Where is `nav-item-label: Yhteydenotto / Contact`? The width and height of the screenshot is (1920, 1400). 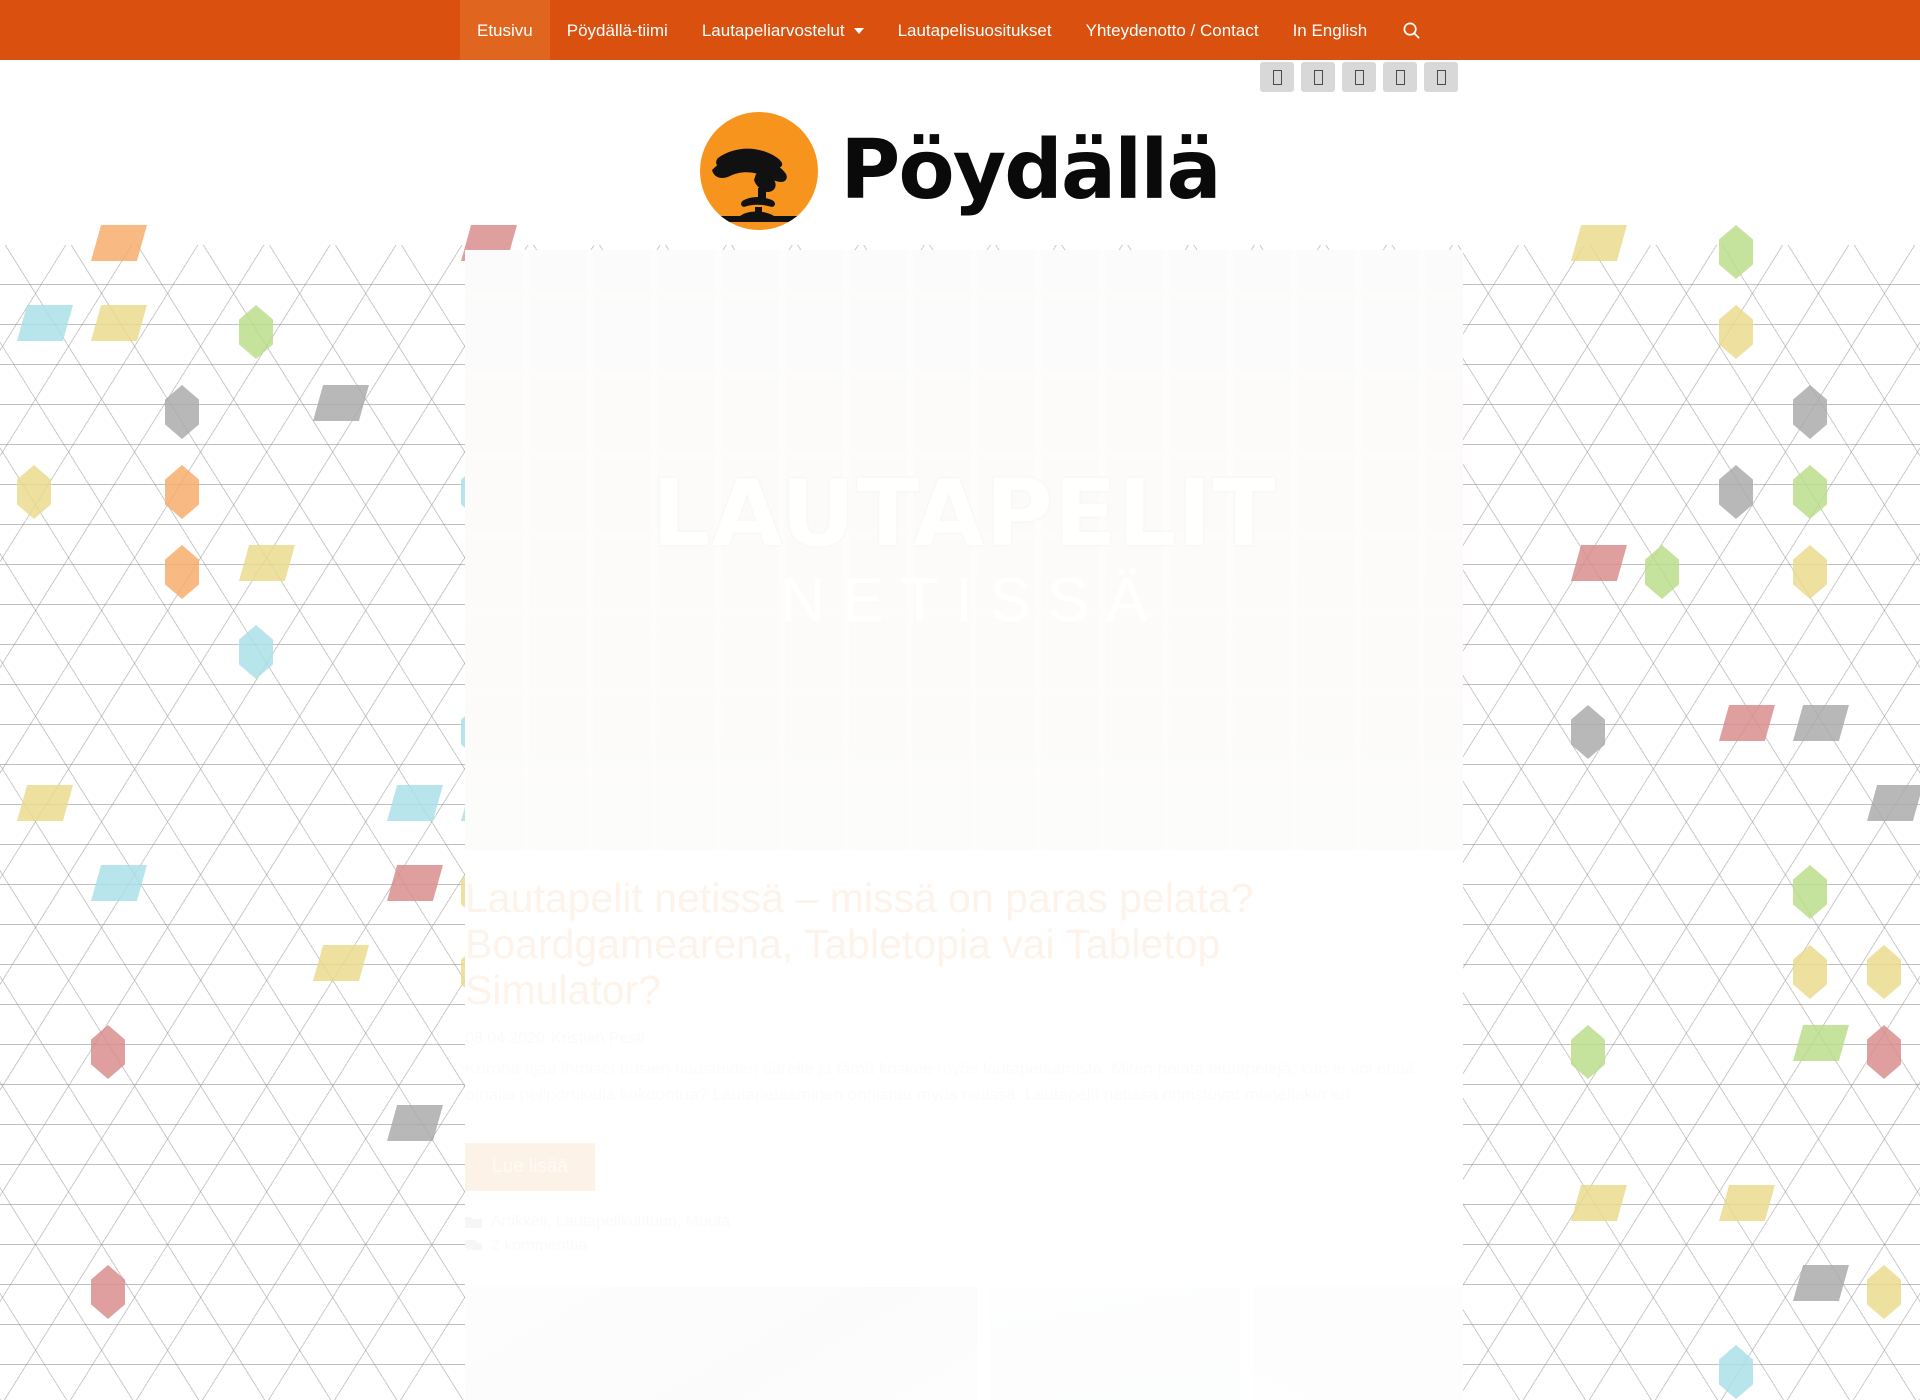 nav-item-label: Yhteydenotto / Contact is located at coordinates (1172, 30).